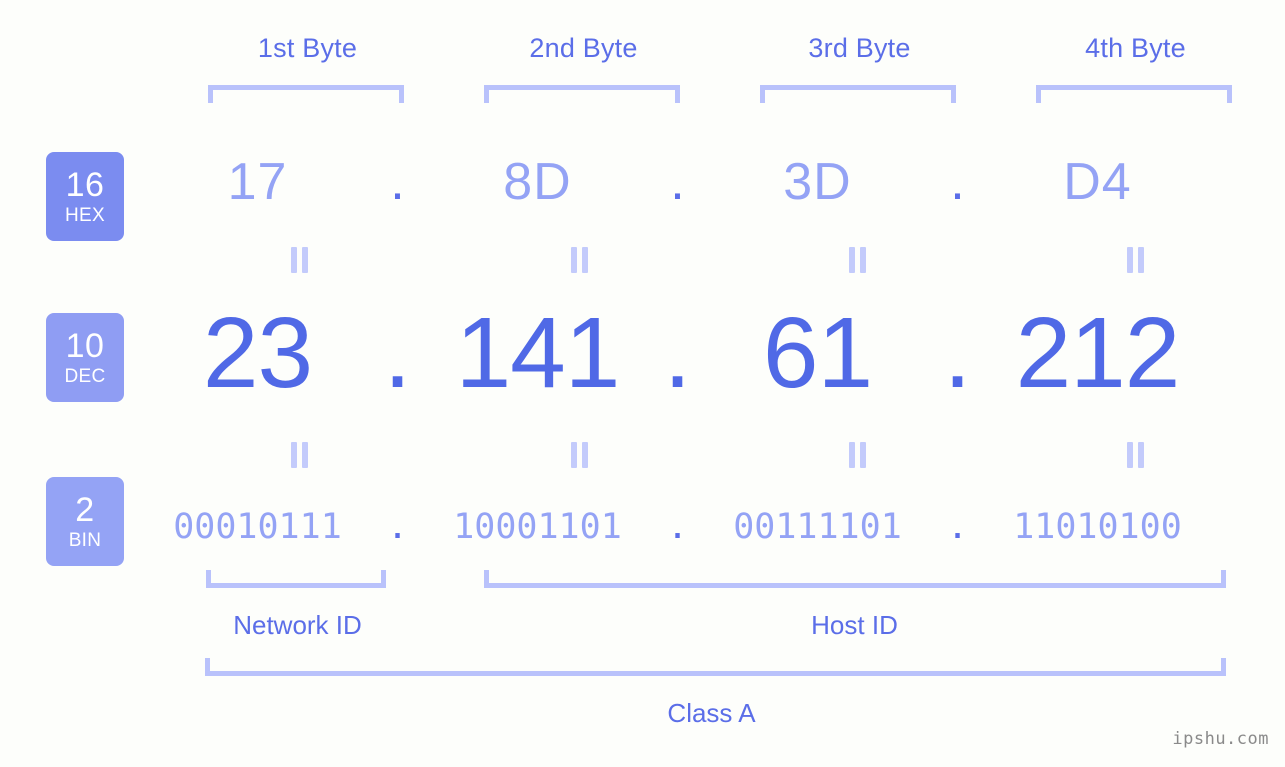 Image resolution: width=1285 pixels, height=767 pixels. What do you see at coordinates (1097, 527) in the screenshot?
I see `bin-byte-4: 11010100` at bounding box center [1097, 527].